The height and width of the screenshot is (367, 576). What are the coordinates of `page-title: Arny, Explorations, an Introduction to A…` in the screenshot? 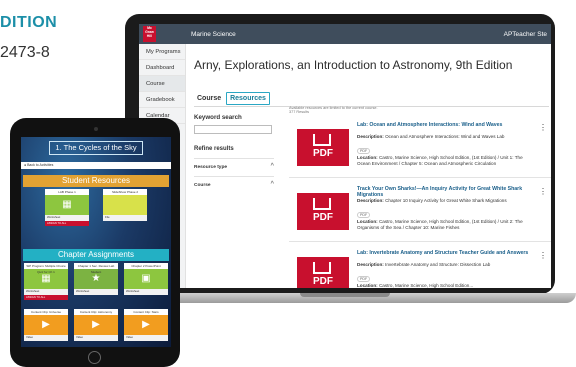 It's located at (353, 65).